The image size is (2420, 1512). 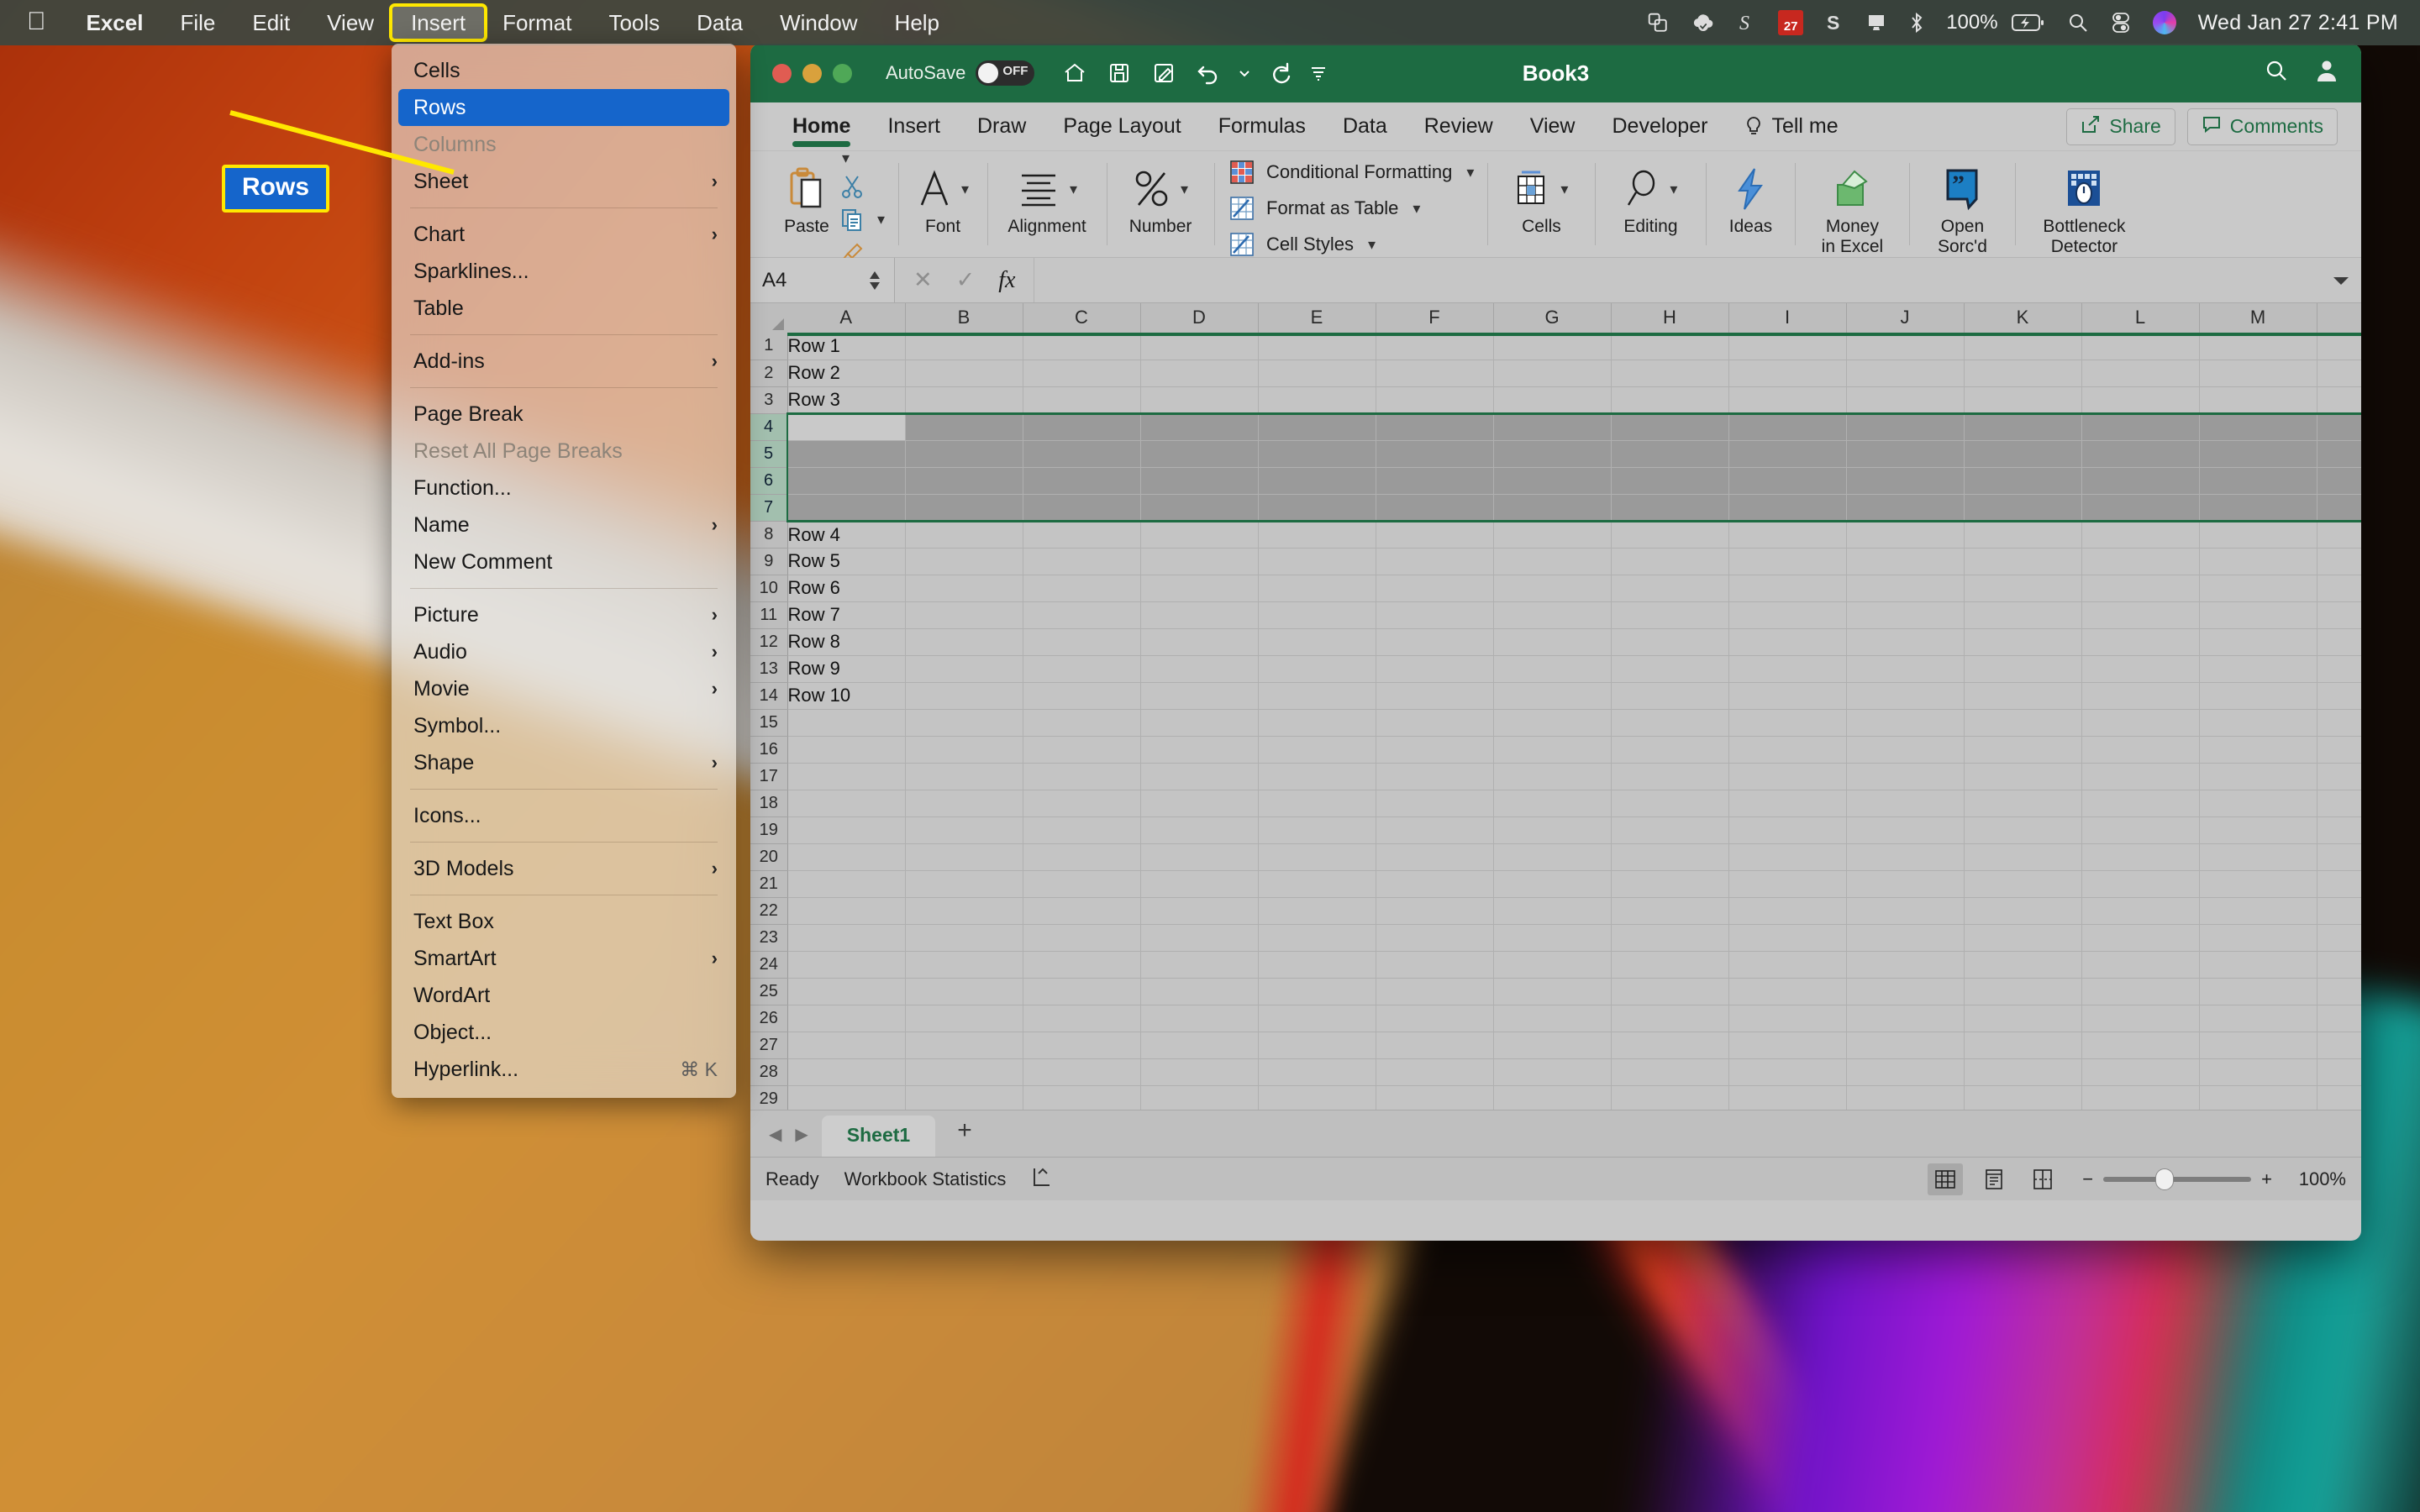 I want to click on cell-K28, so click(x=2023, y=1072).